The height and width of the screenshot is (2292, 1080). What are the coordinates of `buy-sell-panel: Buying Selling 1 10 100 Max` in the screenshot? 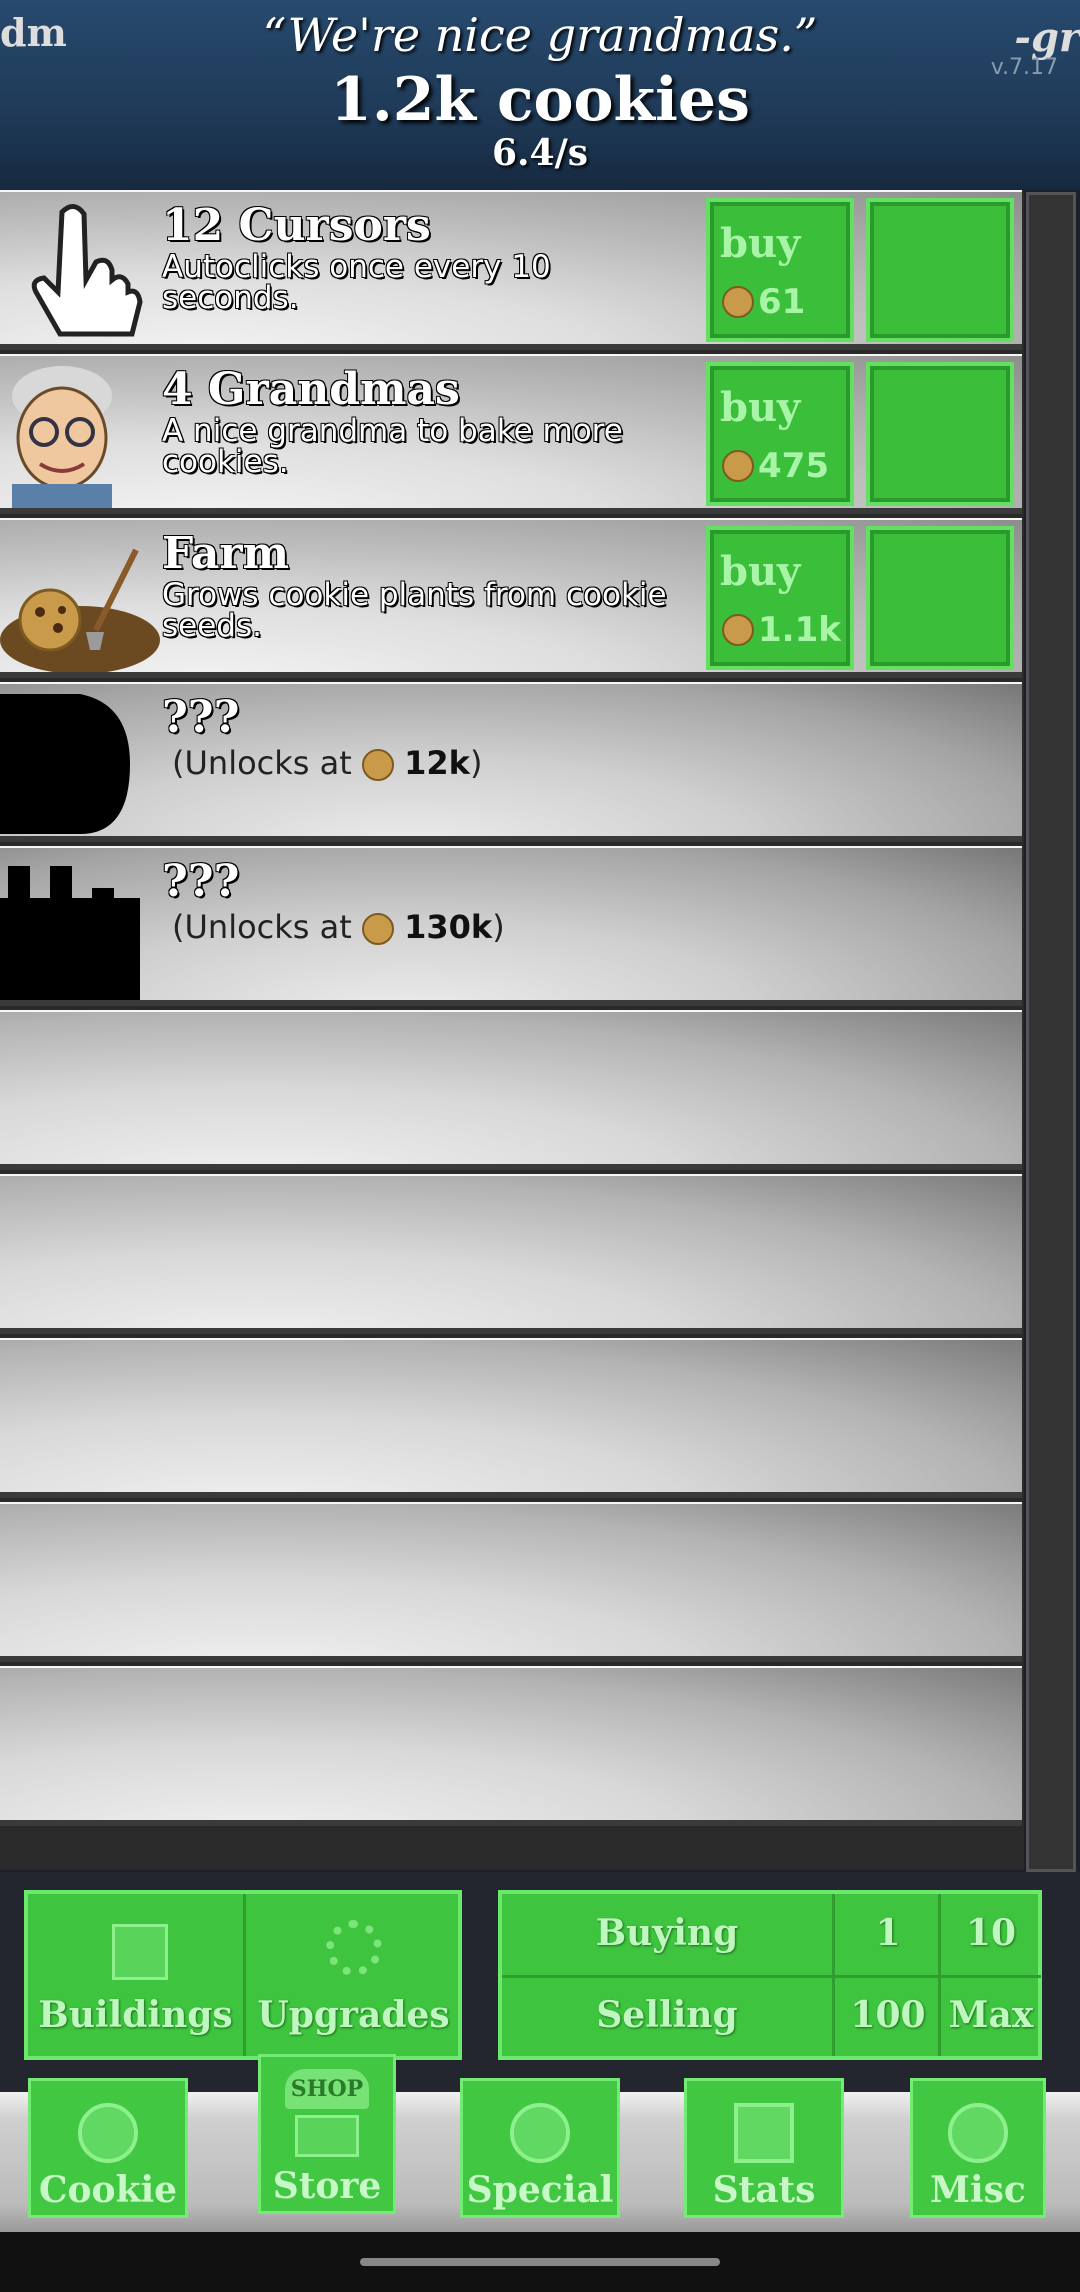 It's located at (770, 1975).